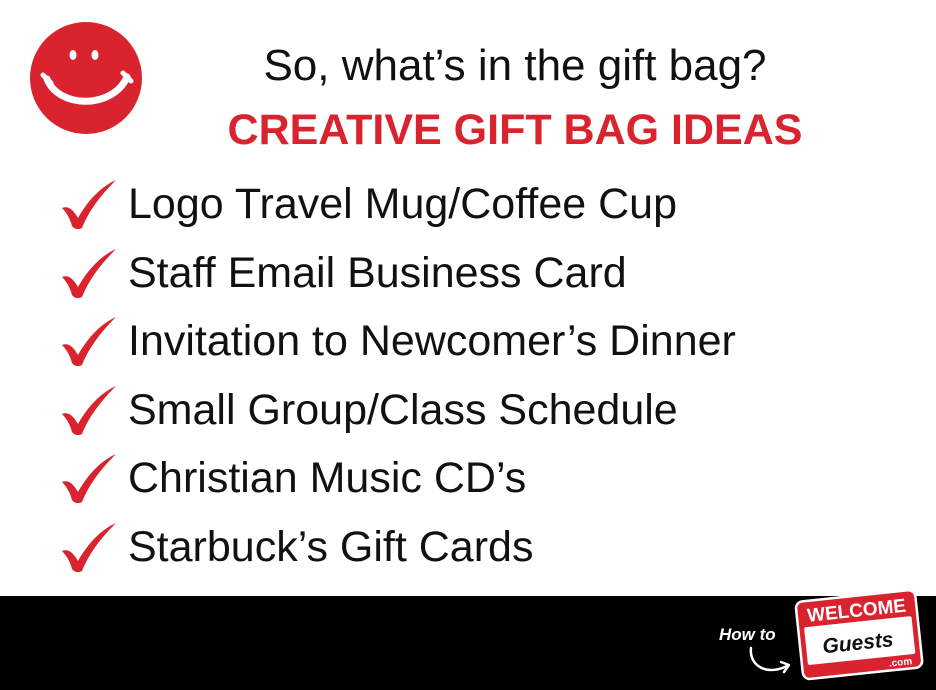 The image size is (936, 690). I want to click on name-badge: WELCOME Guests .com, so click(859, 634).